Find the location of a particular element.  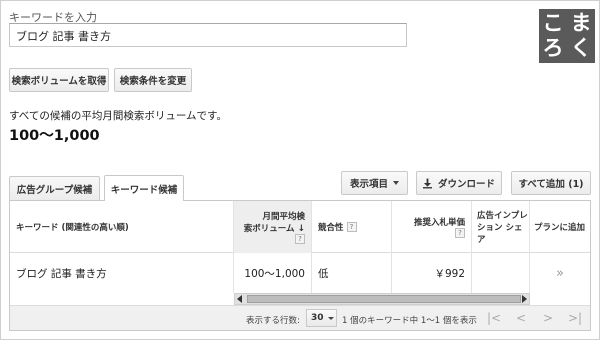

column-header-avg-monthly-searches: 月間平均検 索ボリューム ↓ ? is located at coordinates (273, 227).